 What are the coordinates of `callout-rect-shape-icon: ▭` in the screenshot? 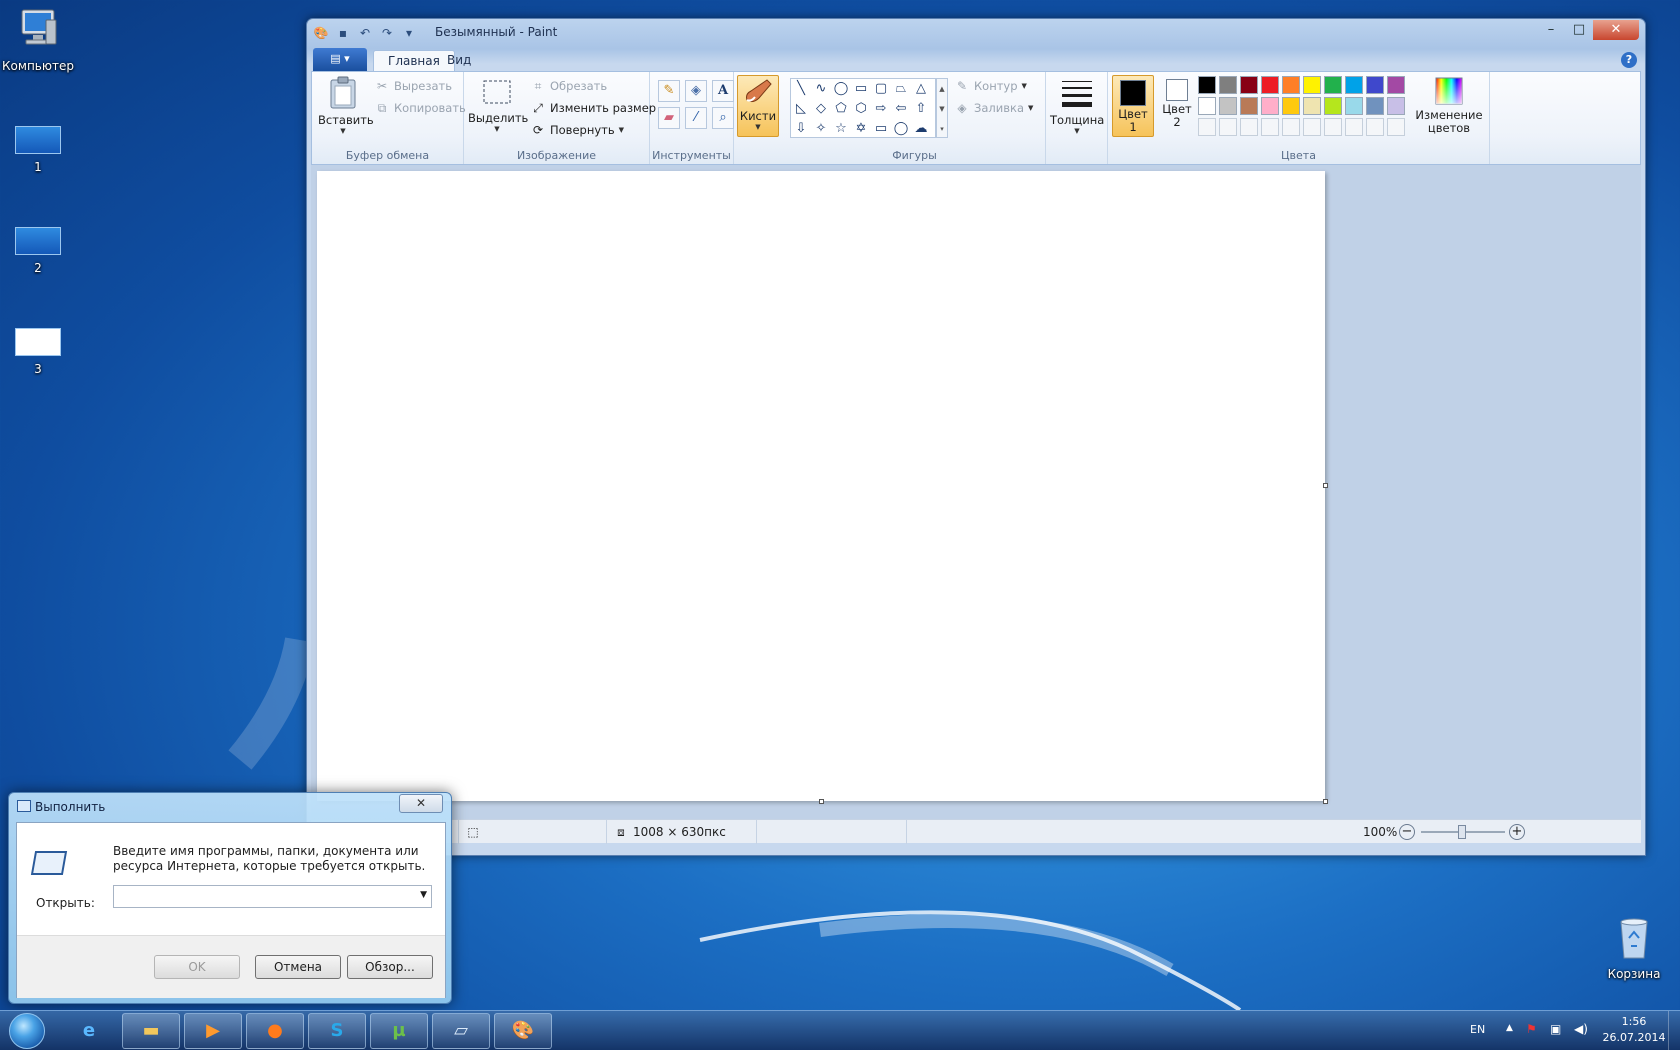 It's located at (881, 129).